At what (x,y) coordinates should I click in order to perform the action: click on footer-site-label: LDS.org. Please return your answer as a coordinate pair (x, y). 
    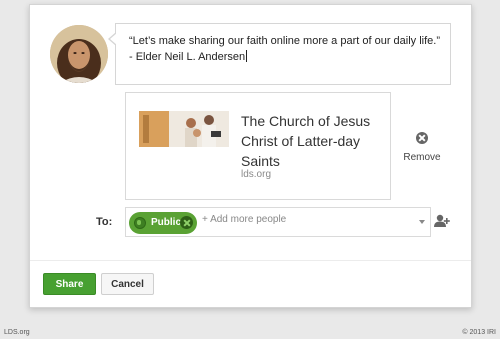
    Looking at the image, I should click on (17, 332).